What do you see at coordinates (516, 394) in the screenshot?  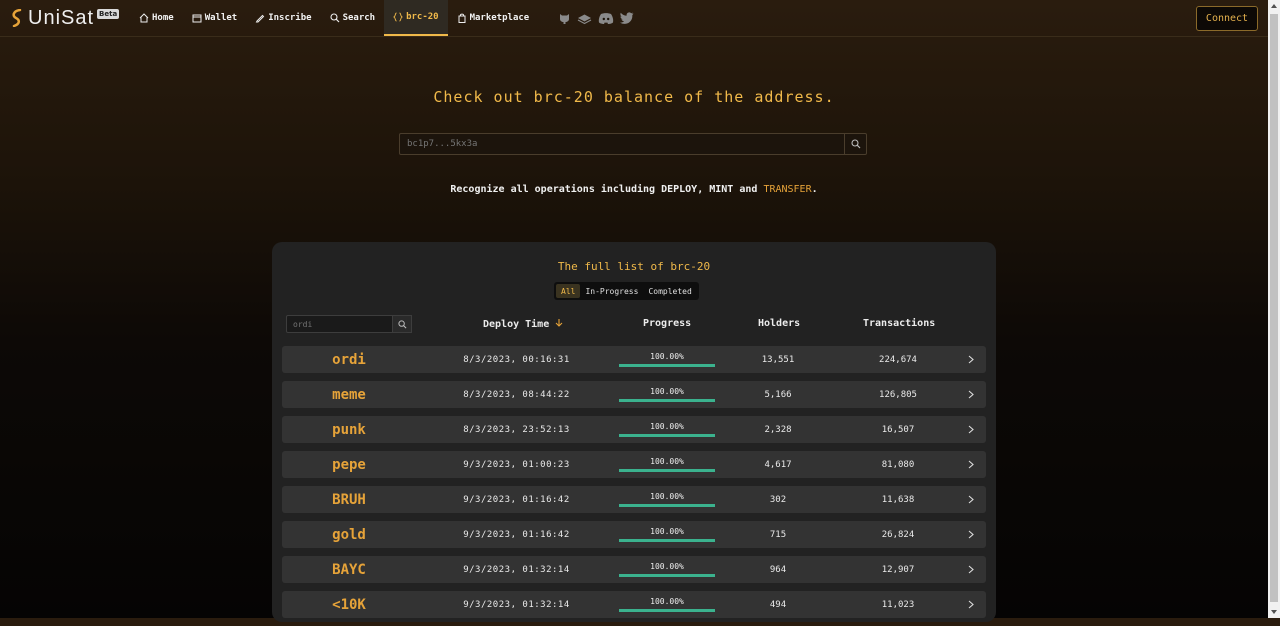 I see `deploy-time: 8/3/2023, 08:44:22` at bounding box center [516, 394].